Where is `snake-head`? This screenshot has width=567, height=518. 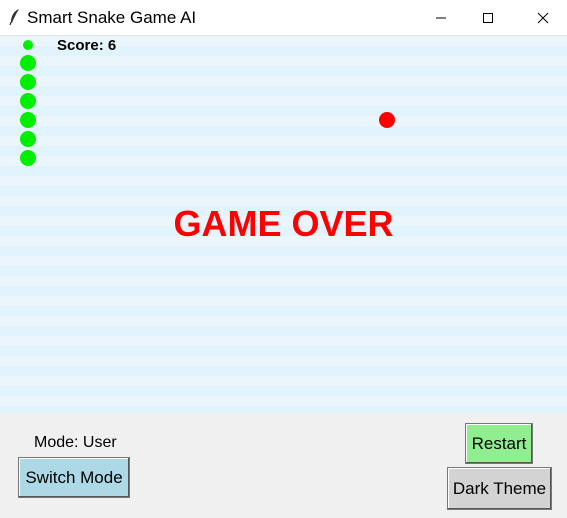 snake-head is located at coordinates (28, 45).